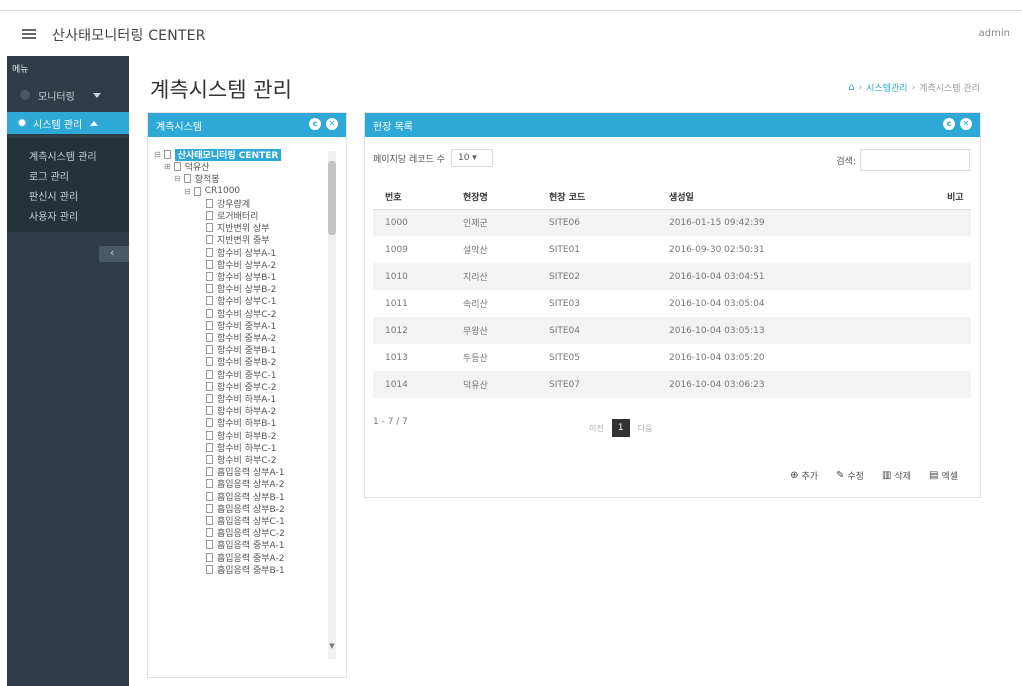  What do you see at coordinates (412, 197) in the screenshot?
I see `col-header-no: 번호` at bounding box center [412, 197].